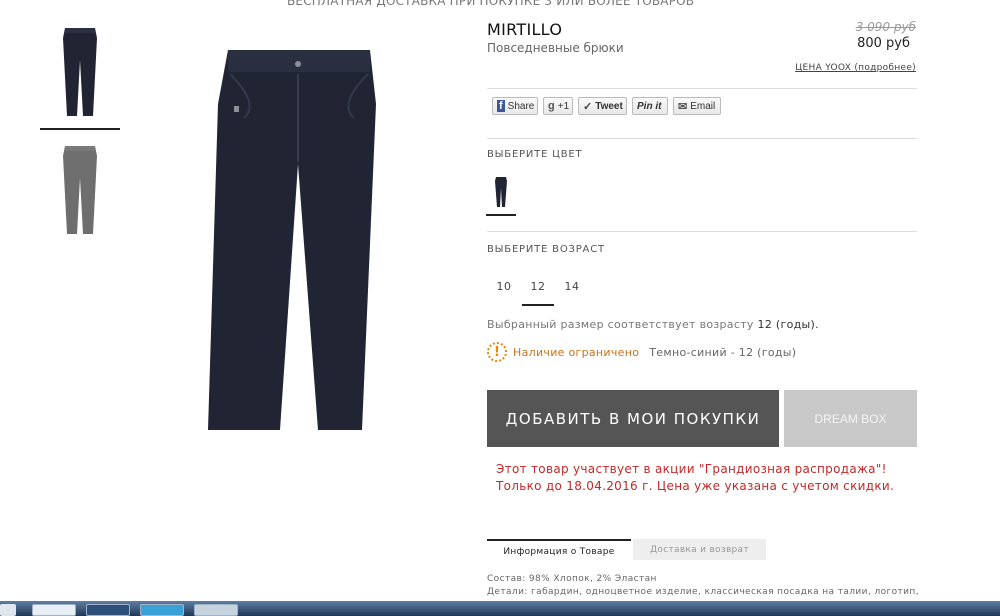 This screenshot has height=616, width=1000. Describe the element at coordinates (588, 106) in the screenshot. I see `twitter-icon: ✓` at that location.